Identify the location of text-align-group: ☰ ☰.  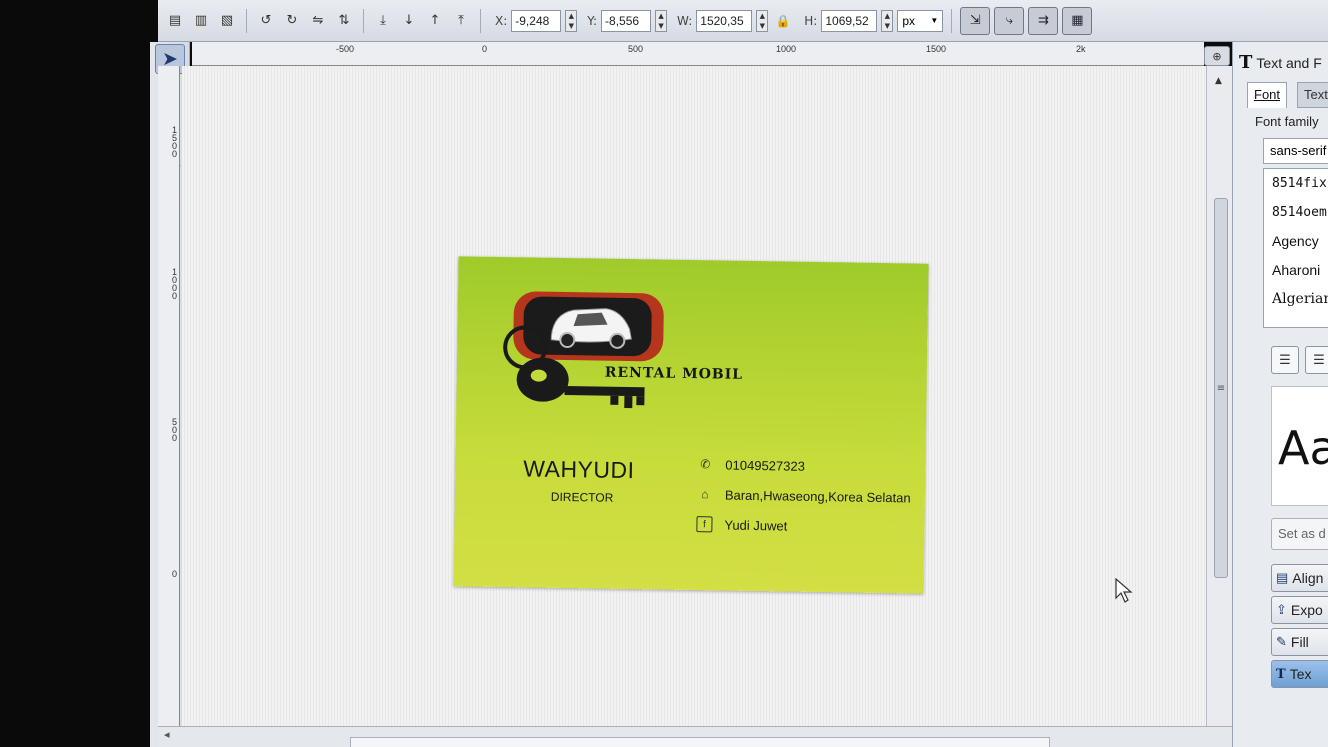
(1299, 360).